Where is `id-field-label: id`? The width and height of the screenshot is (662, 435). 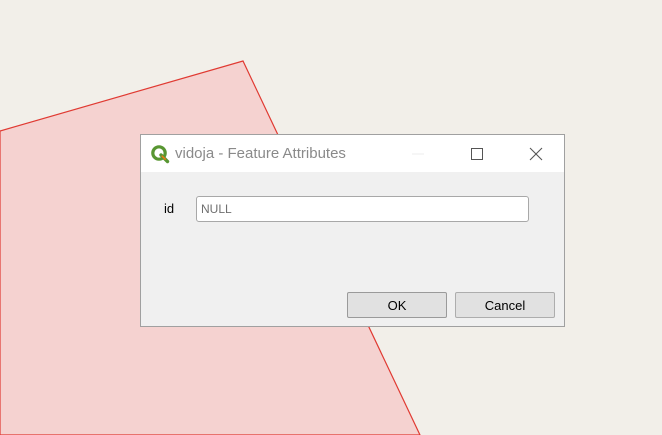
id-field-label: id is located at coordinates (169, 208).